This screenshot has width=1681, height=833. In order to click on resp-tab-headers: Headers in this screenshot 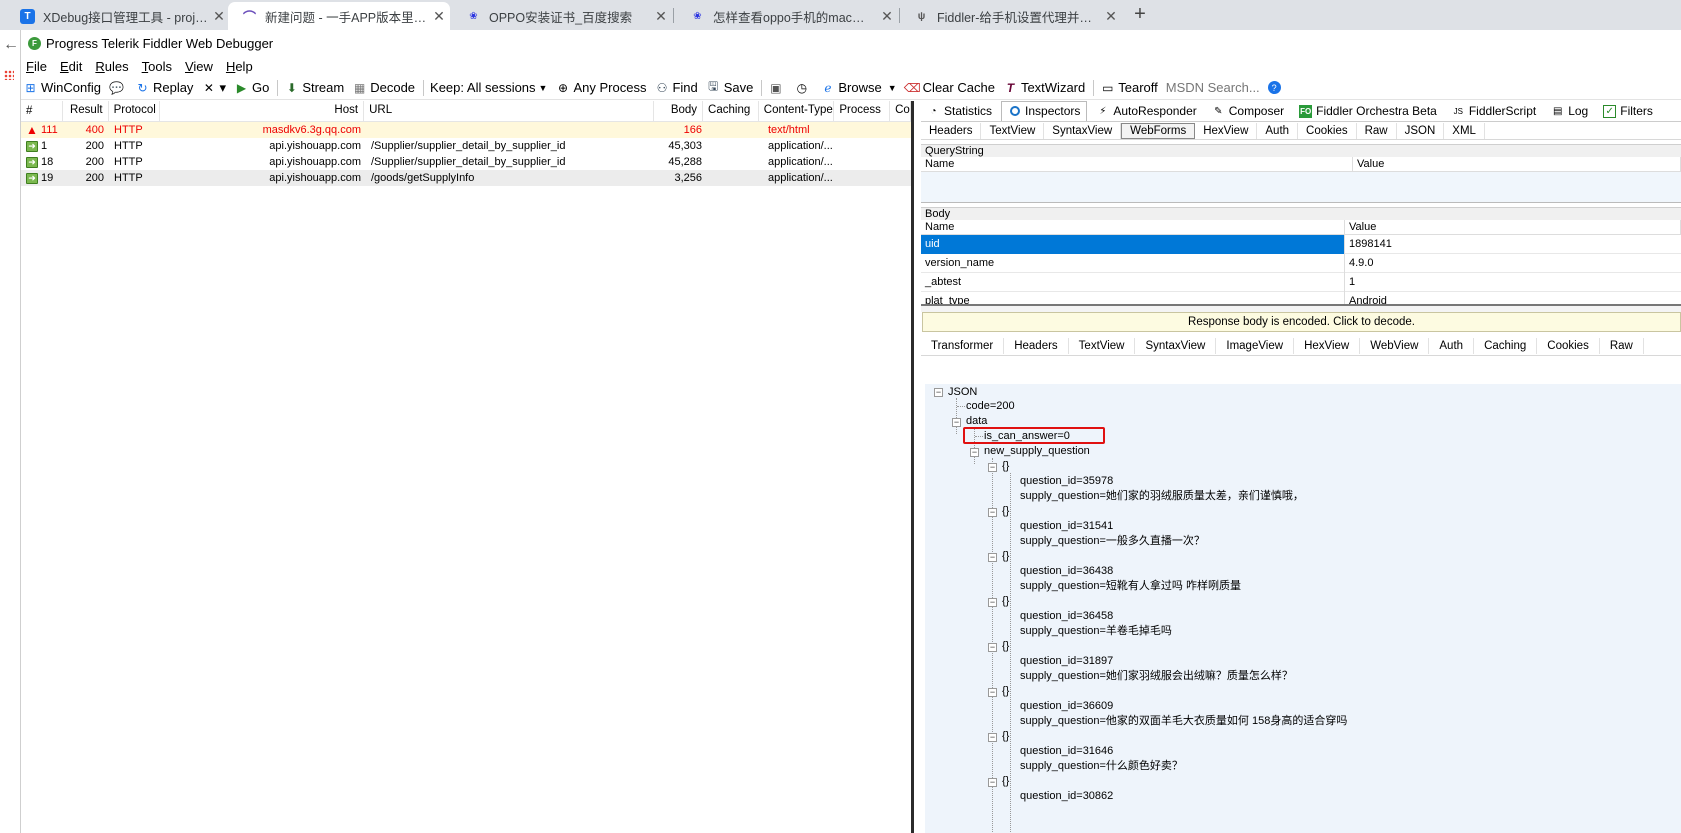, I will do `click(1036, 346)`.